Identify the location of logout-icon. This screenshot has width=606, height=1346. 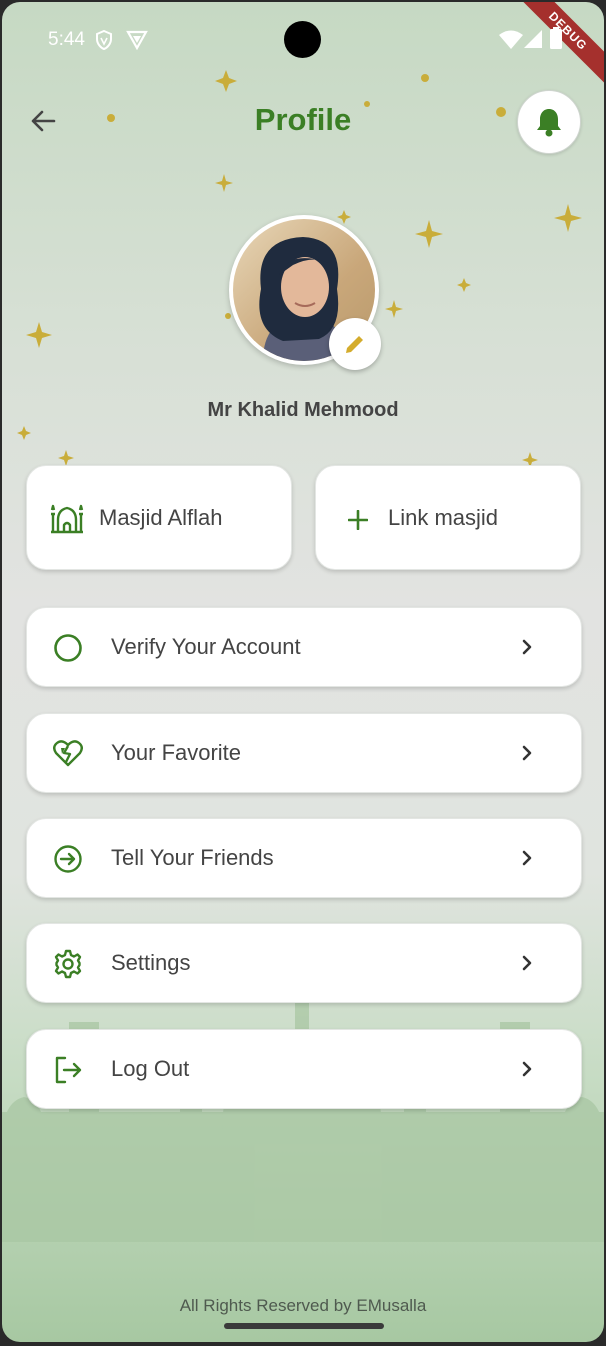
(68, 1070).